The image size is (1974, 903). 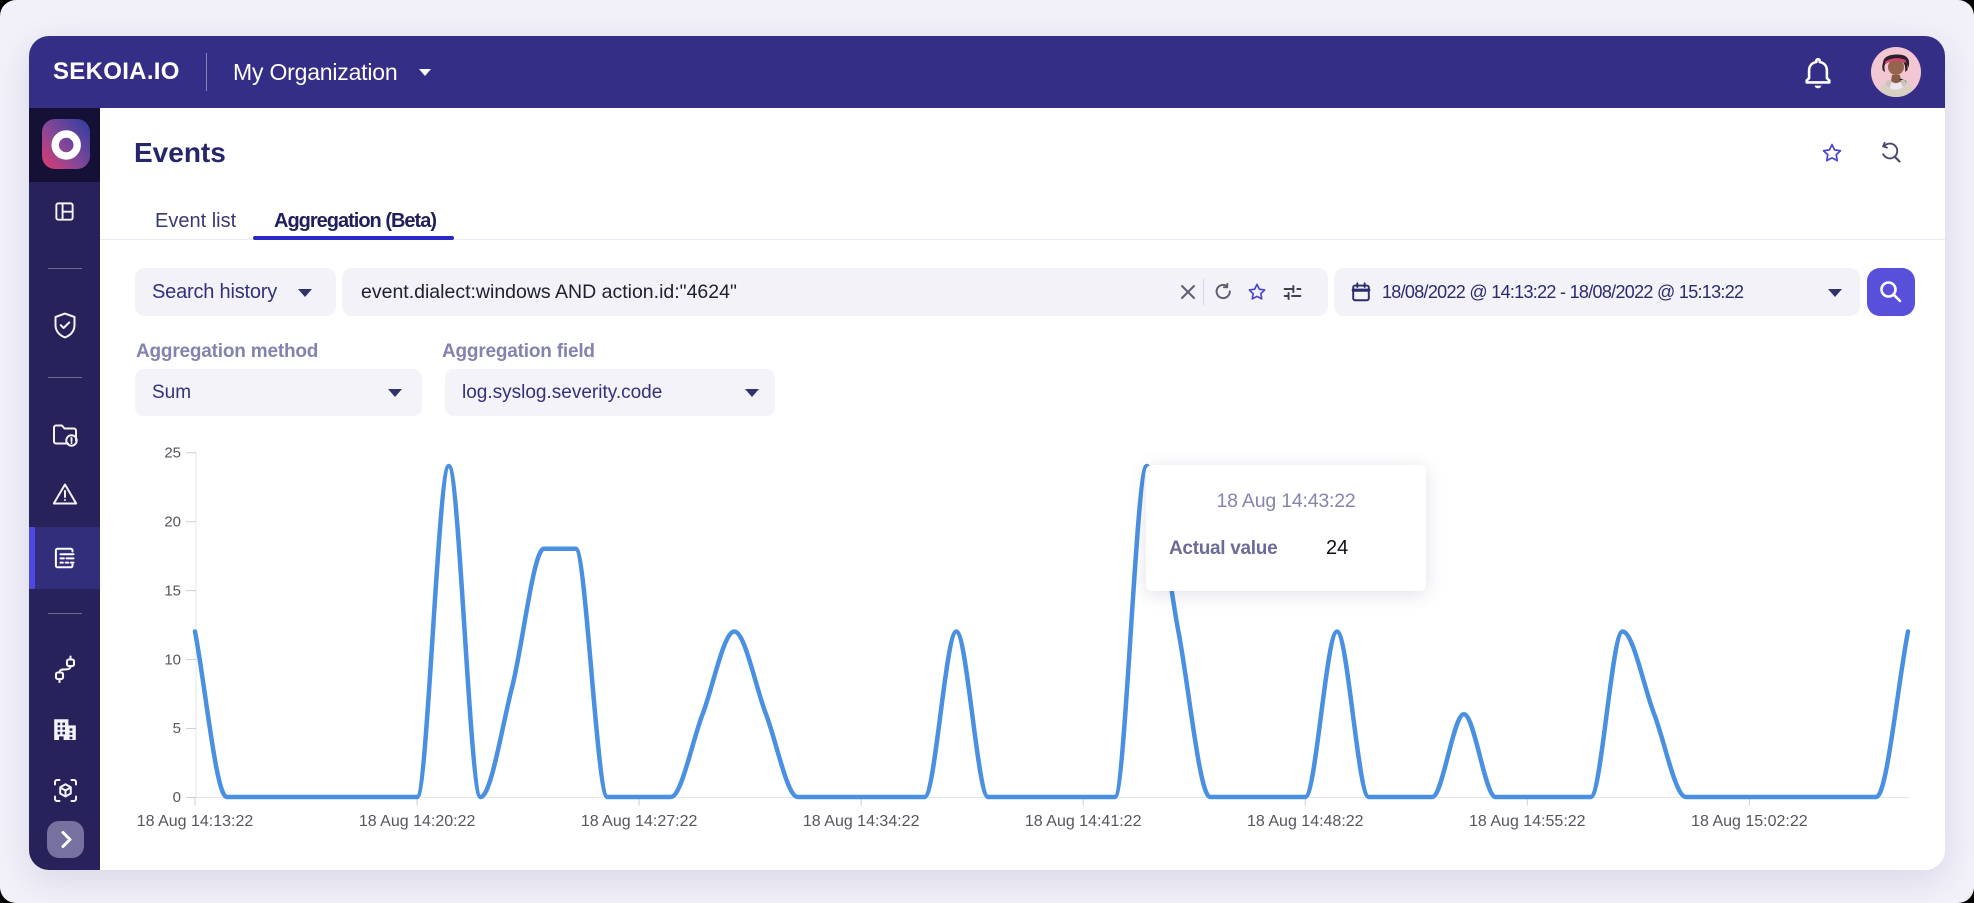 What do you see at coordinates (177, 797) in the screenshot?
I see `svg-text: 0` at bounding box center [177, 797].